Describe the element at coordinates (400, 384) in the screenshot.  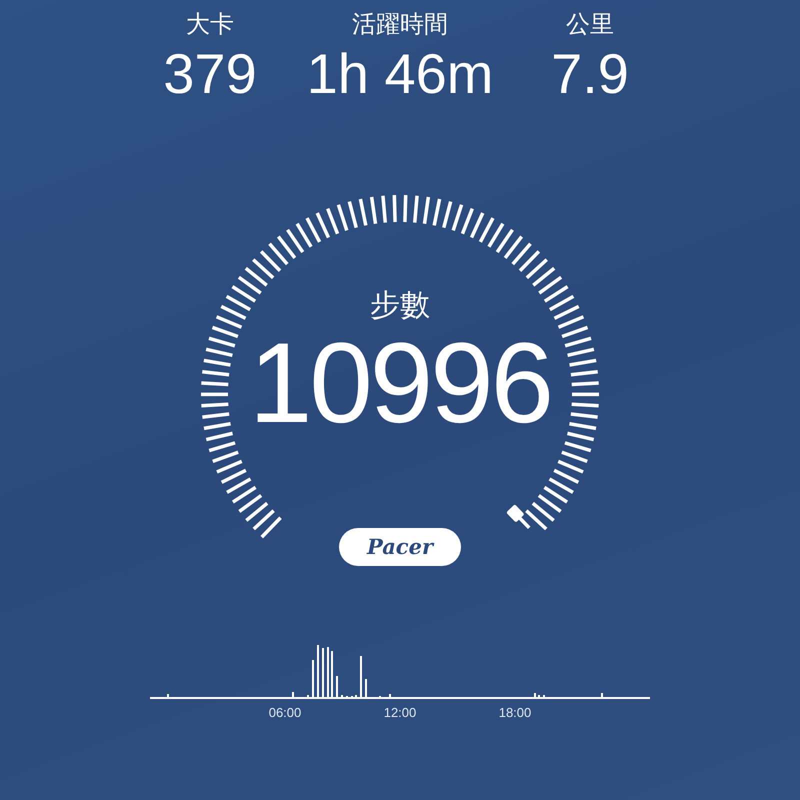
I see `steps-count: 10996` at that location.